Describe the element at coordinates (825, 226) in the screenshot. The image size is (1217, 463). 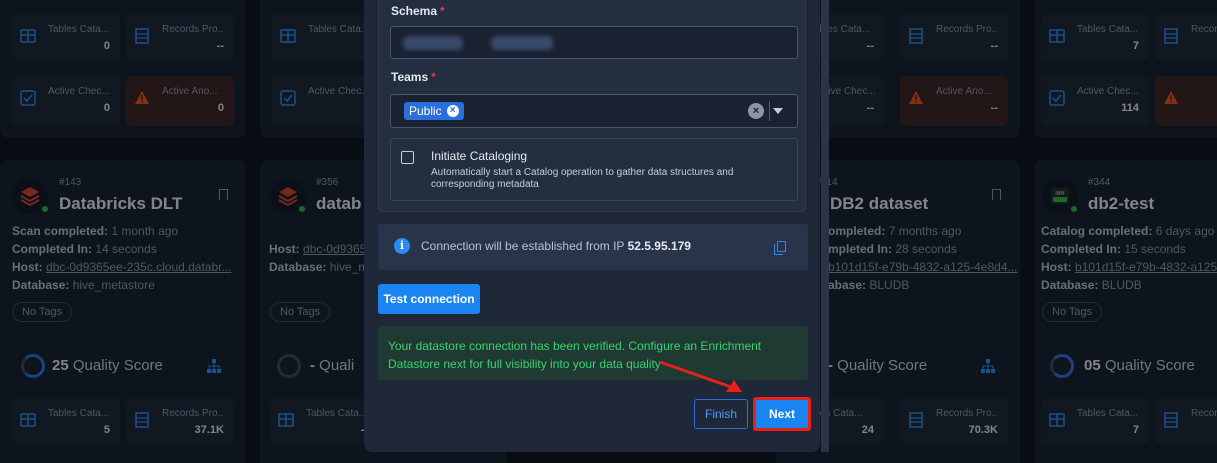
I see `modal-scrollbar` at that location.